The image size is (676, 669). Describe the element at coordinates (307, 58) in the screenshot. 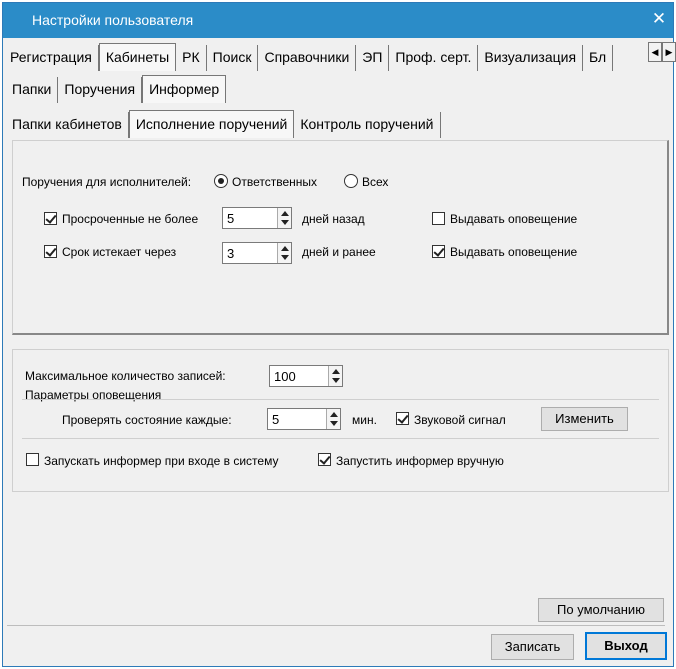

I see `tab-directories: Справочники` at that location.